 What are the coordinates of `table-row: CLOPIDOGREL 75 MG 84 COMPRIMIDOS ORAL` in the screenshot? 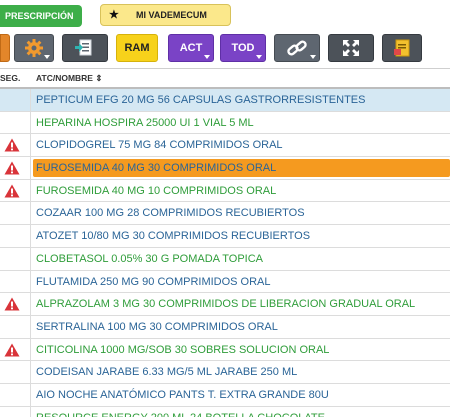 It's located at (225, 146).